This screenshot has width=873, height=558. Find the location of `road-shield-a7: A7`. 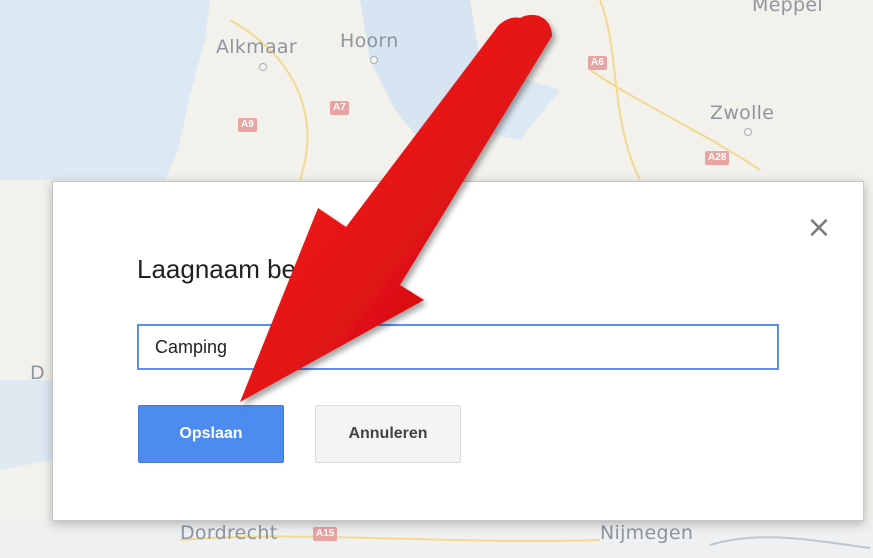

road-shield-a7: A7 is located at coordinates (339, 108).